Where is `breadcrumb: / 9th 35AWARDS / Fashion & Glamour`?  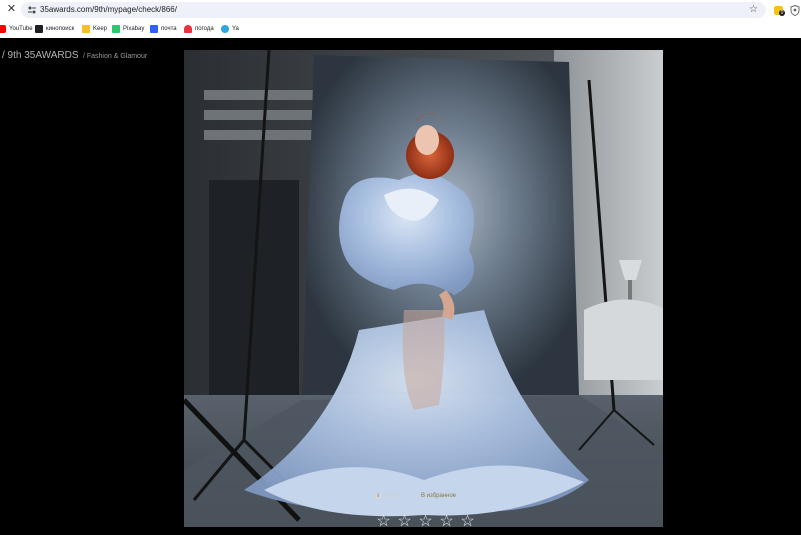
breadcrumb: / 9th 35AWARDS / Fashion & Glamour is located at coordinates (74, 54).